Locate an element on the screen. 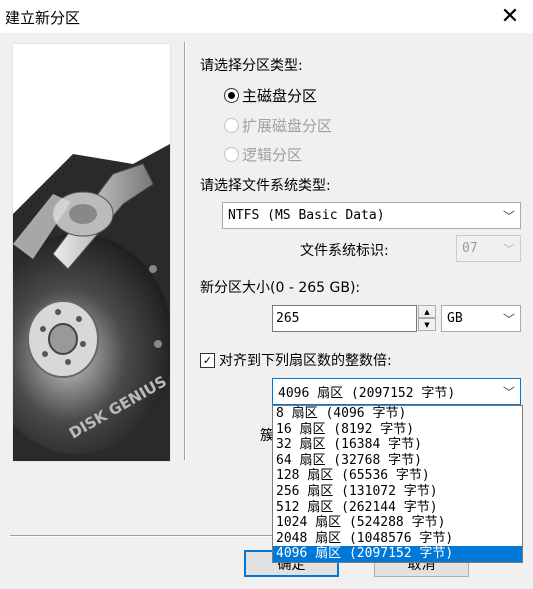 The width and height of the screenshot is (533, 589). partition-type-label: 请选择分区类型: is located at coordinates (251, 66).